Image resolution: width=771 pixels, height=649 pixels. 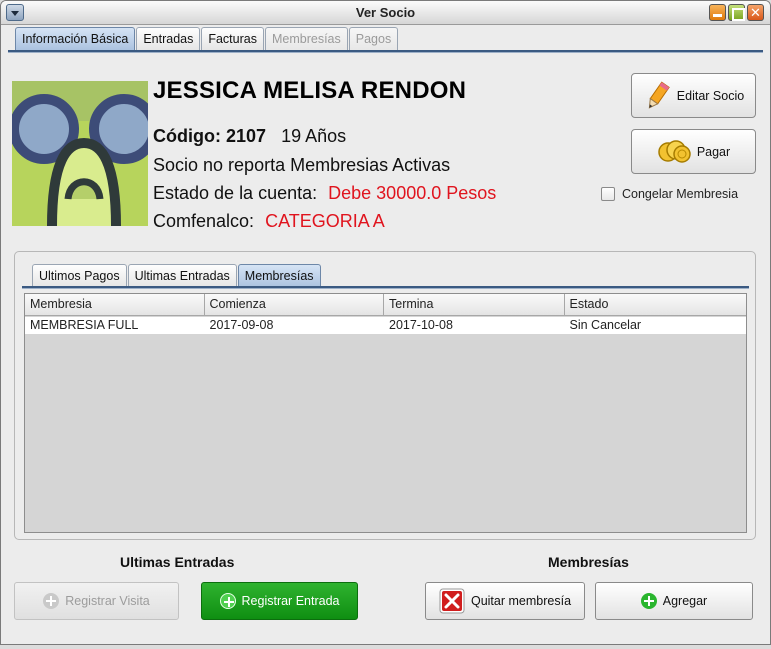 I want to click on member-code-line: Código: 2107 19 Años, so click(x=249, y=136).